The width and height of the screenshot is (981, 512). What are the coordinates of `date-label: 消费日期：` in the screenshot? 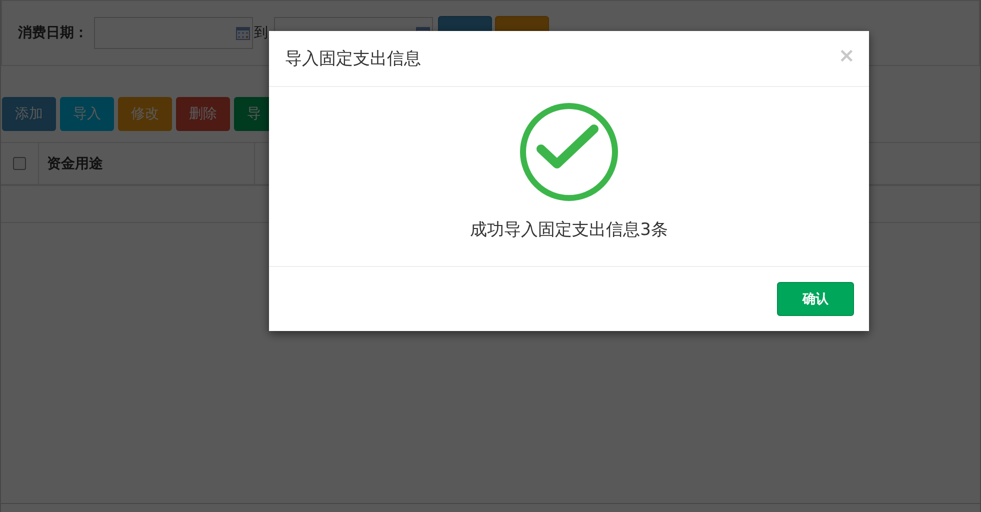 It's located at (53, 33).